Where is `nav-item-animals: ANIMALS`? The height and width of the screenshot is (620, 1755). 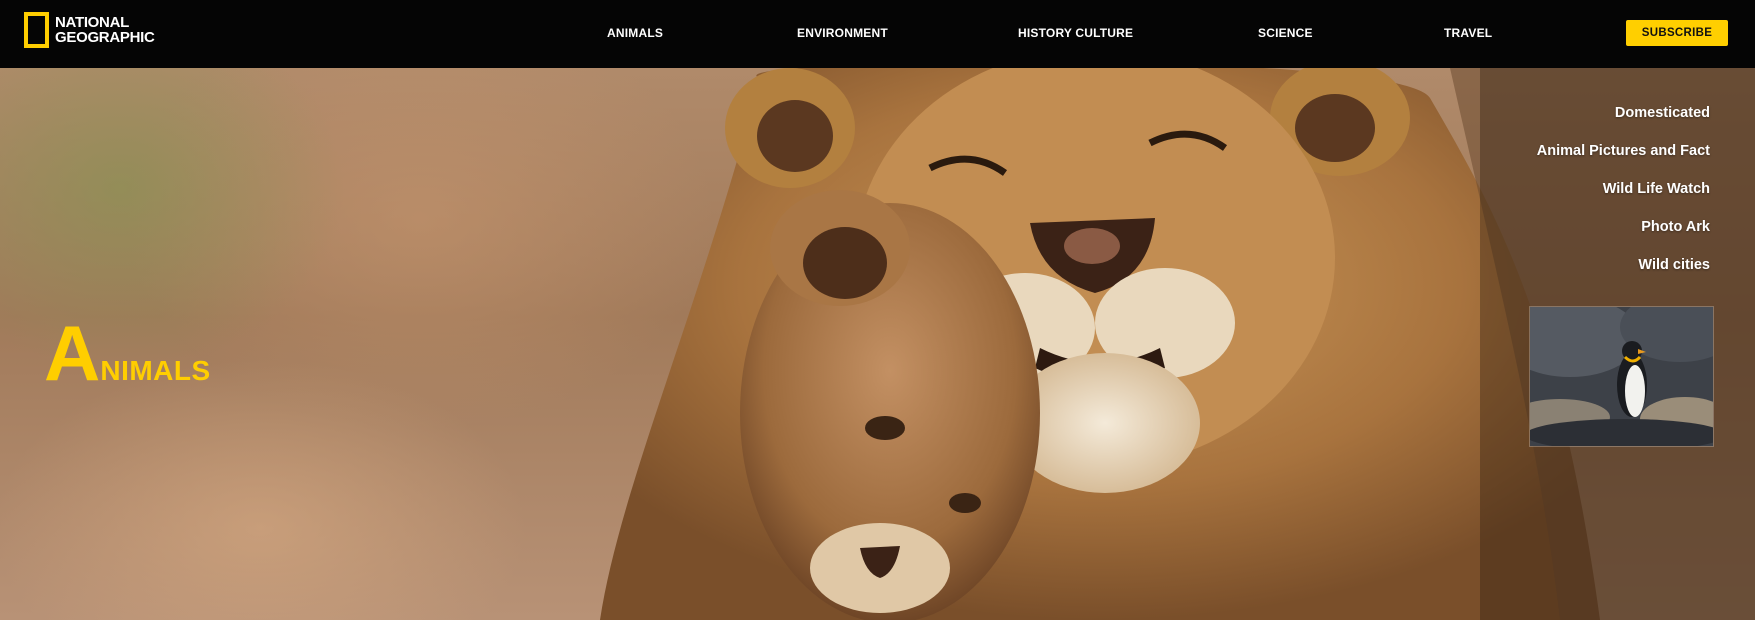 nav-item-animals: ANIMALS is located at coordinates (635, 33).